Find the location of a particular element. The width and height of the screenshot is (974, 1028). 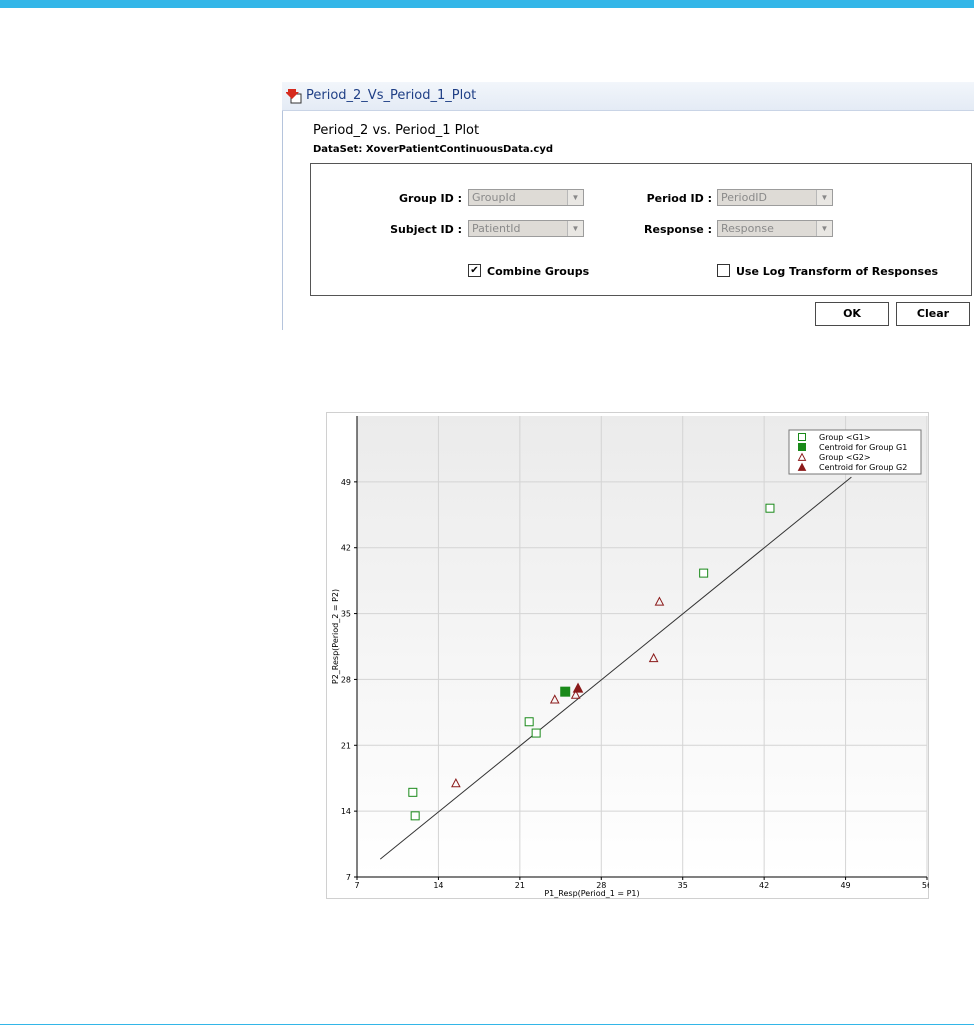

red-down-arrow-icon is located at coordinates (294, 96).